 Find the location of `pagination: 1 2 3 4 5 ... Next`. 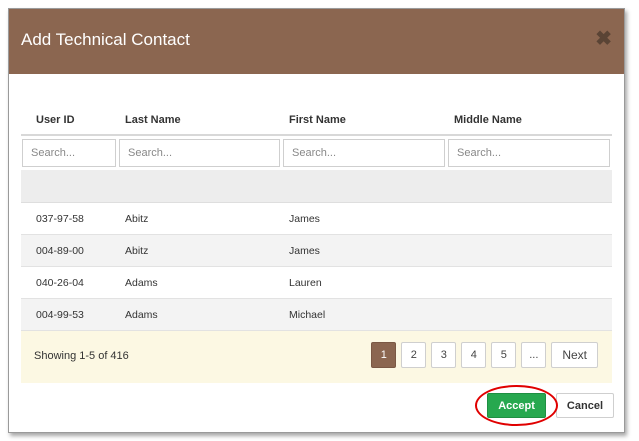

pagination: 1 2 3 4 5 ... Next is located at coordinates (484, 355).